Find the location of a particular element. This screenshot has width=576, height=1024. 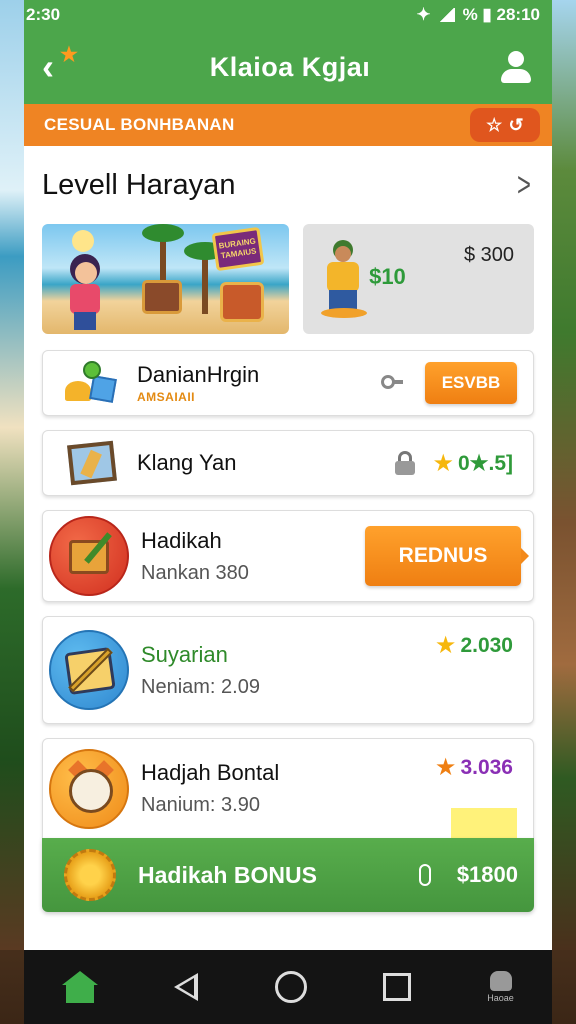

item-name: Klang Yan is located at coordinates (187, 462).